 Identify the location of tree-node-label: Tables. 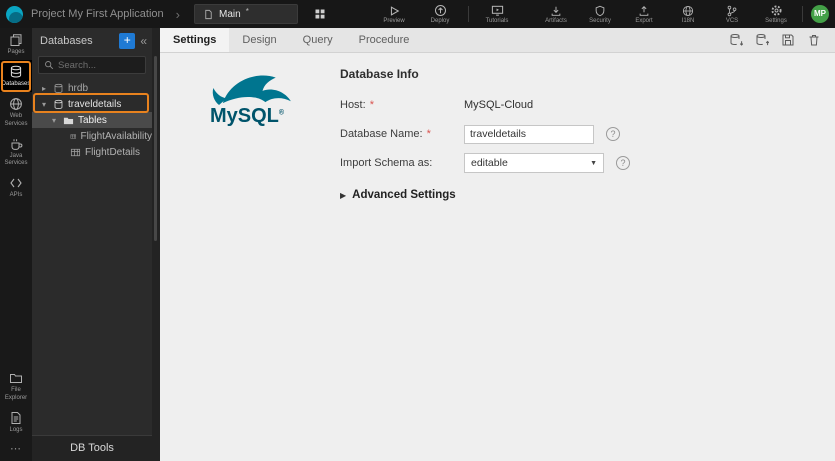
(92, 120).